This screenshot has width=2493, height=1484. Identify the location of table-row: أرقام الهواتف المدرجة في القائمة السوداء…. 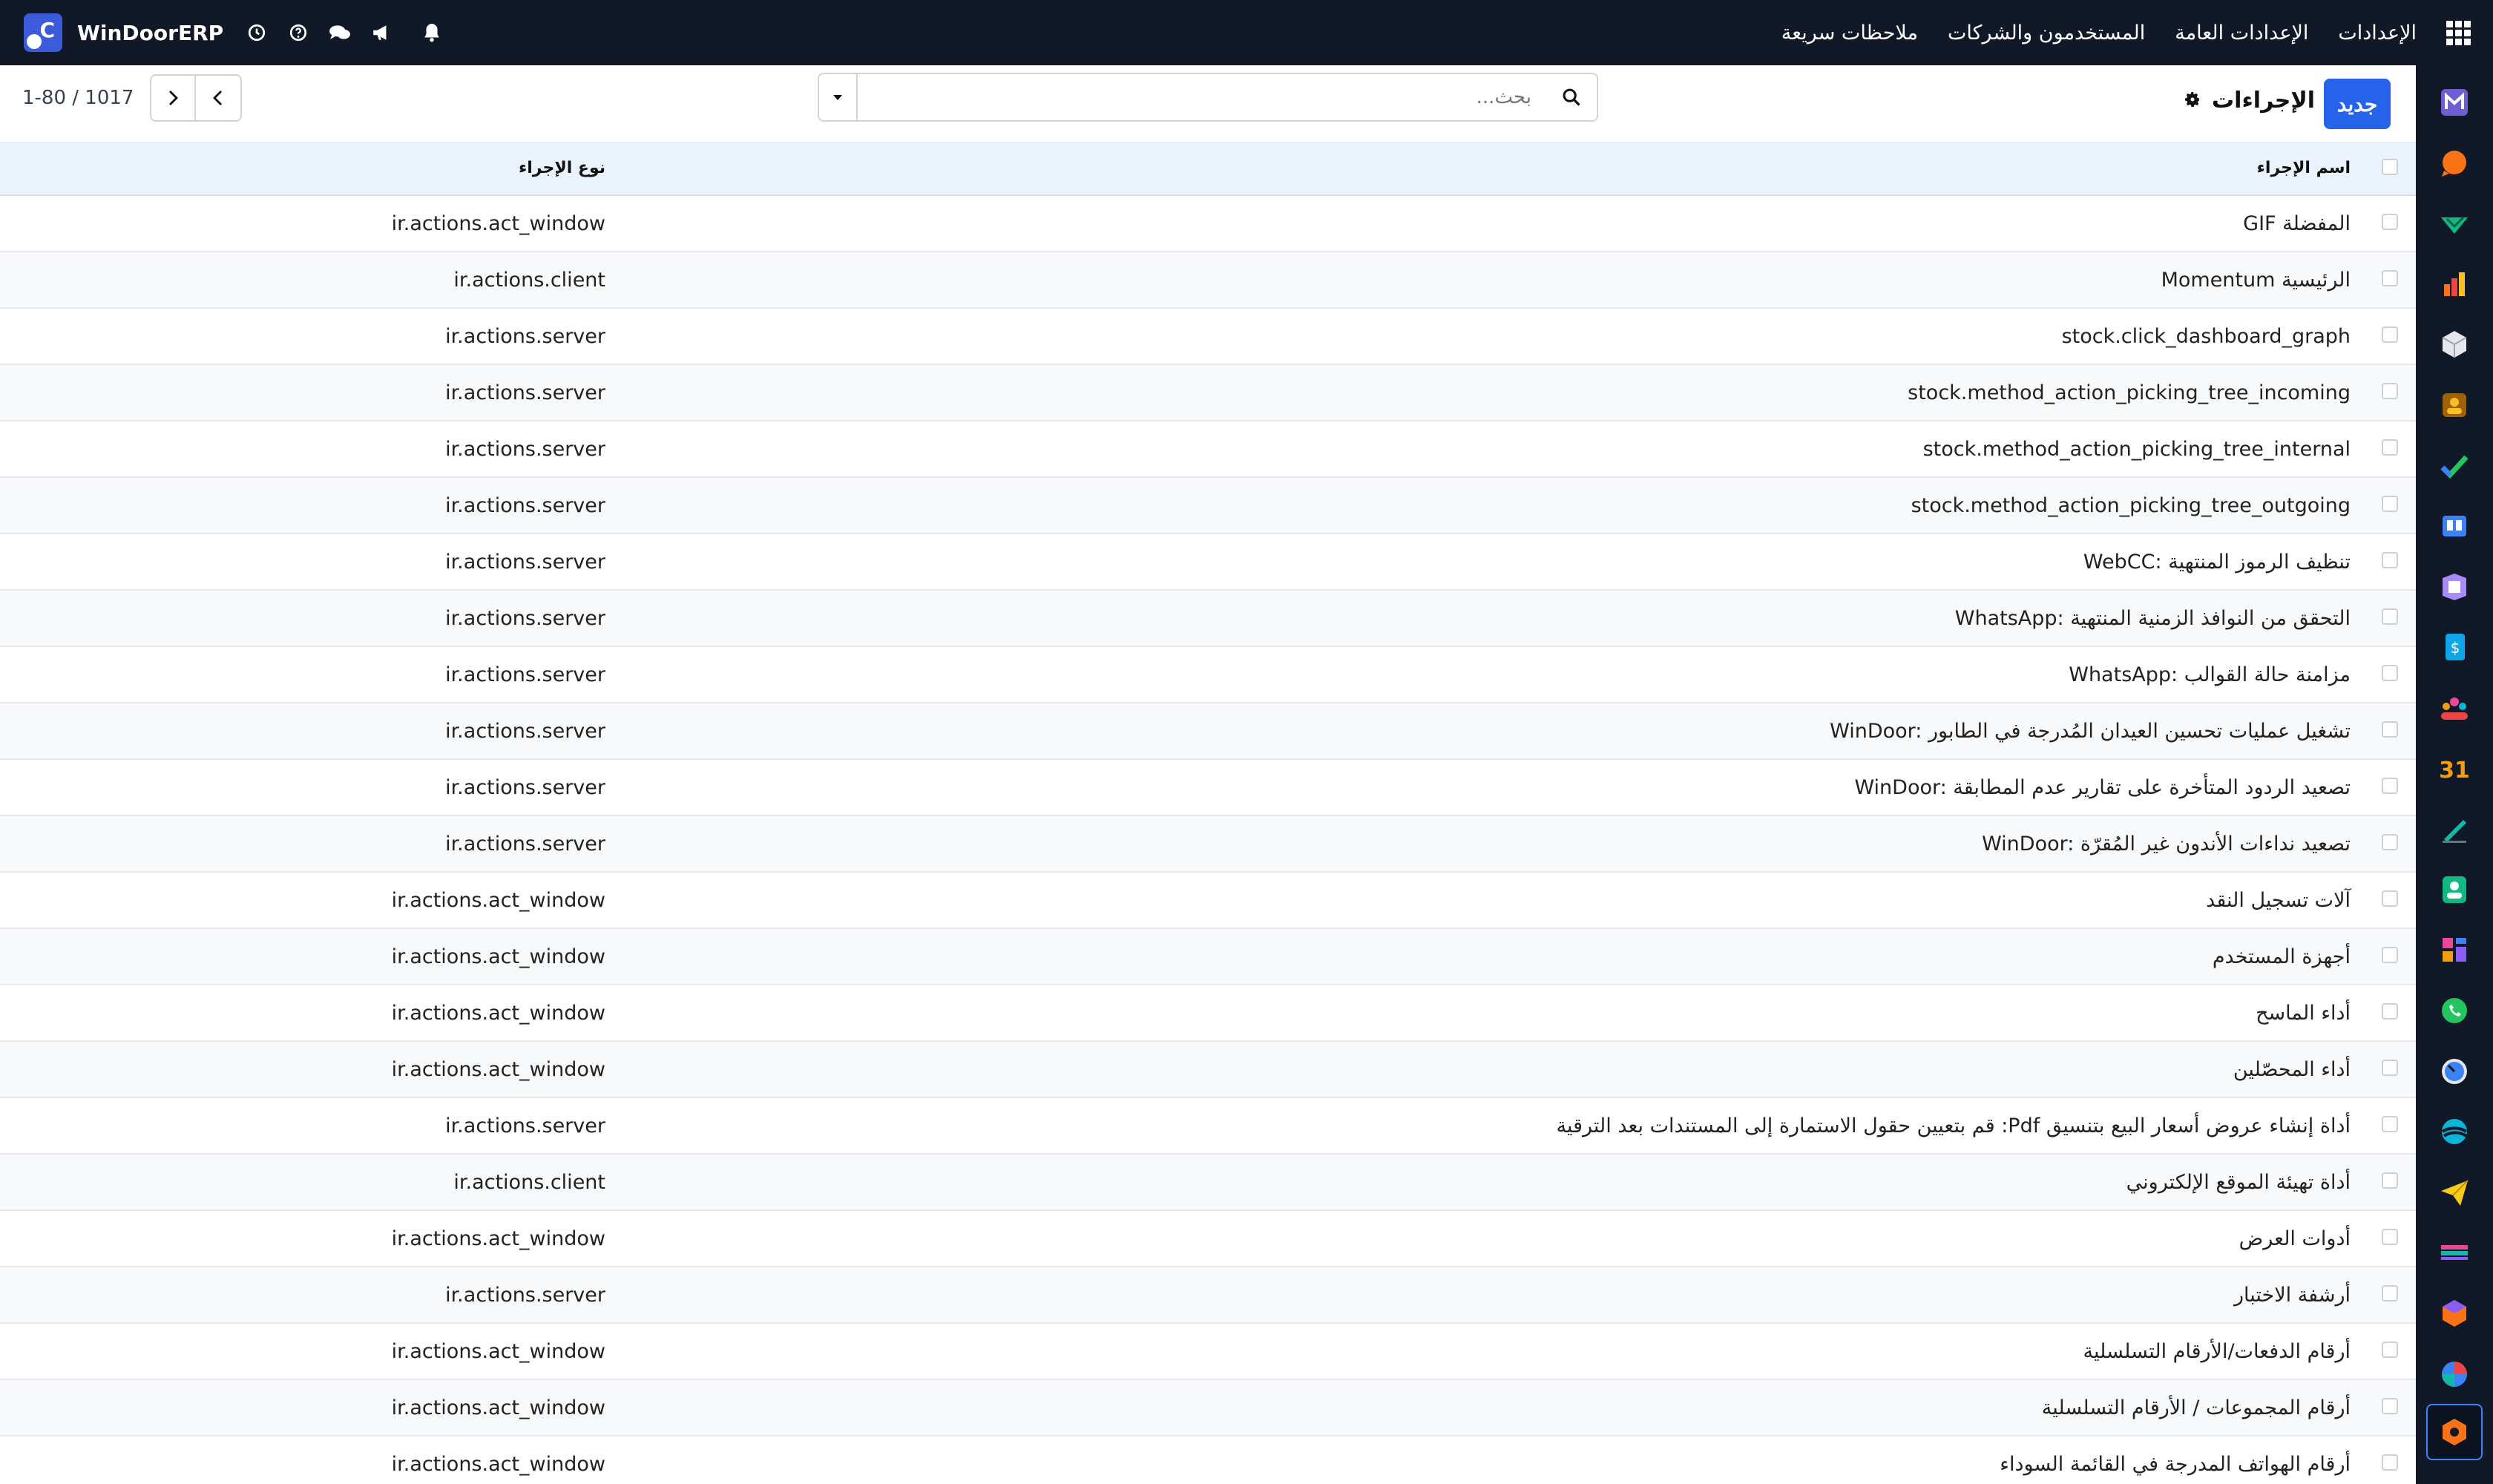
(1208, 1460).